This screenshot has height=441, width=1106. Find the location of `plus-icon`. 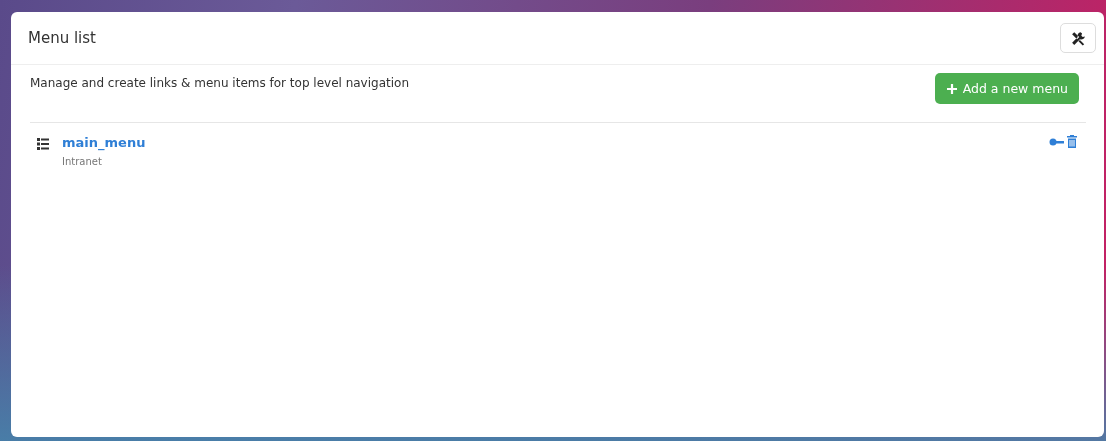

plus-icon is located at coordinates (951, 88).